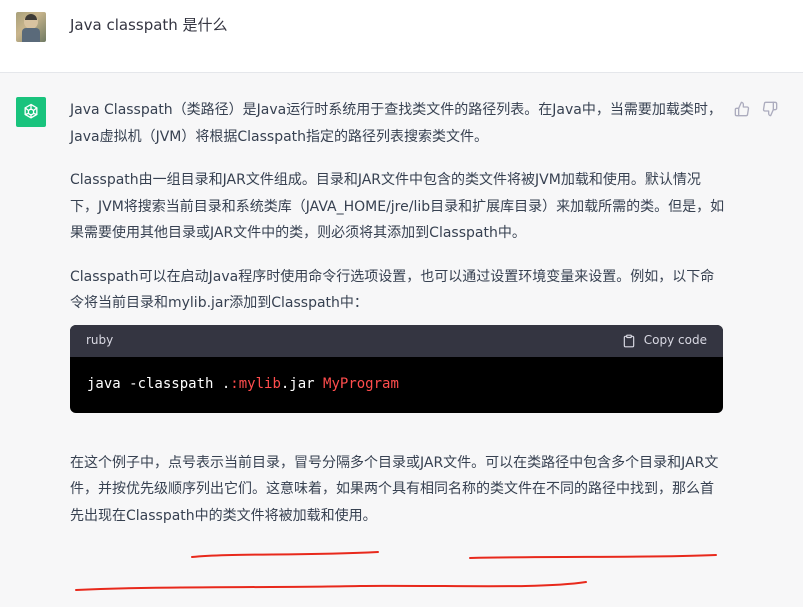 This screenshot has height=607, width=803. Describe the element at coordinates (770, 109) in the screenshot. I see `thumbs-down-icon` at that location.